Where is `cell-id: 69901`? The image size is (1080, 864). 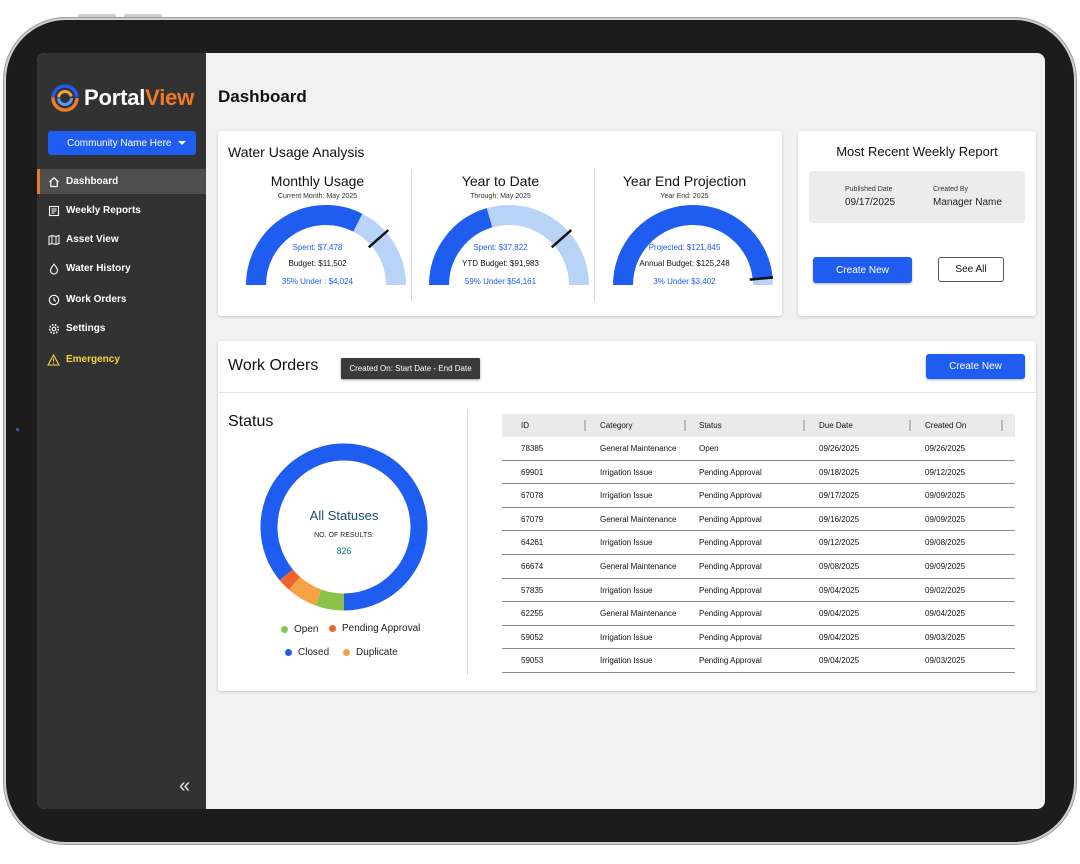
cell-id: 69901 is located at coordinates (532, 472).